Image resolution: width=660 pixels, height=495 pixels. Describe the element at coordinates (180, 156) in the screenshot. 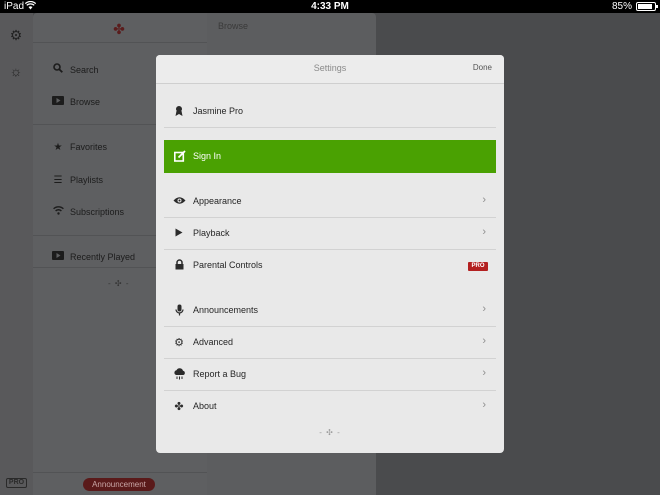

I see `edit-icon` at that location.